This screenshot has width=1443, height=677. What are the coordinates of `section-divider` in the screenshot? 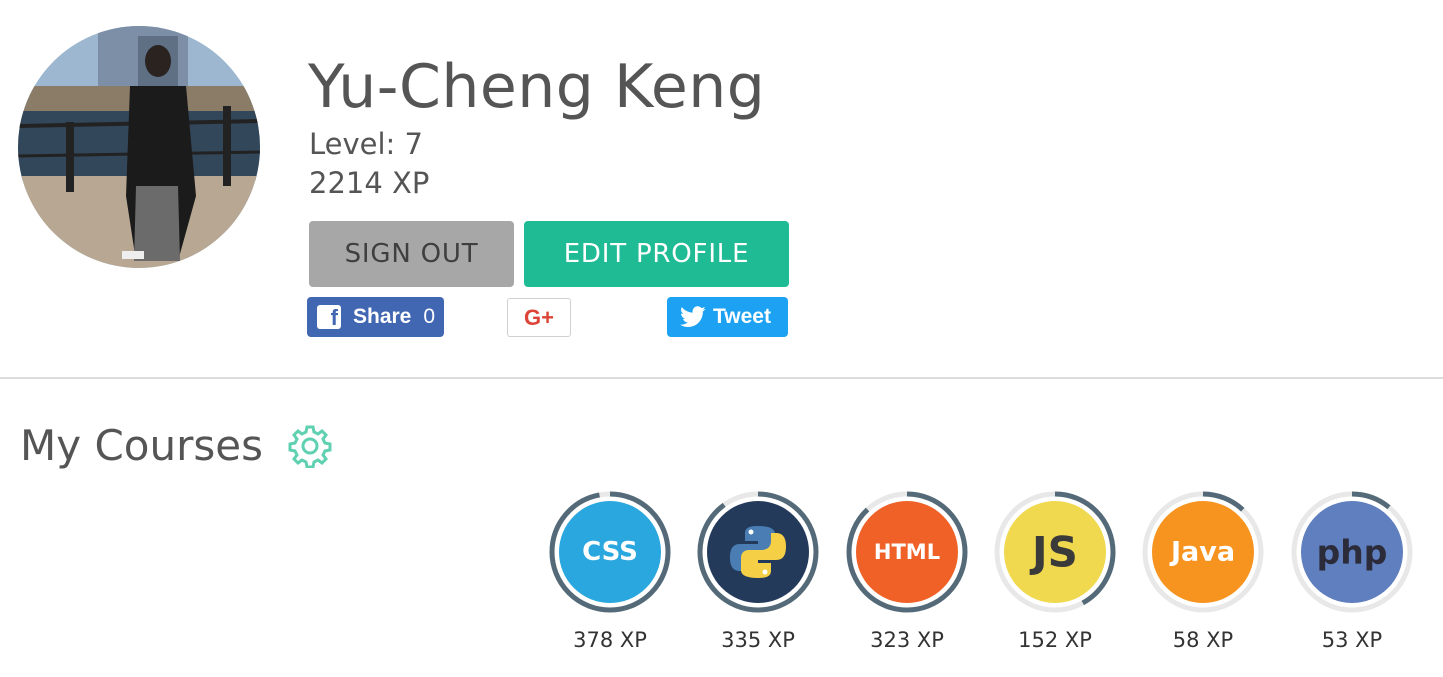 It's located at (721, 378).